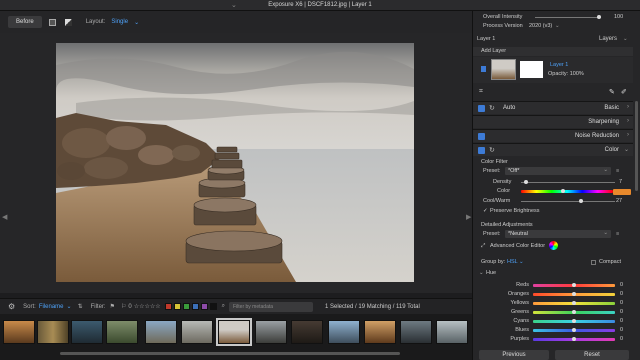 The image size is (640, 360). Describe the element at coordinates (512, 262) in the screenshot. I see `group-by-select: HSL` at that location.